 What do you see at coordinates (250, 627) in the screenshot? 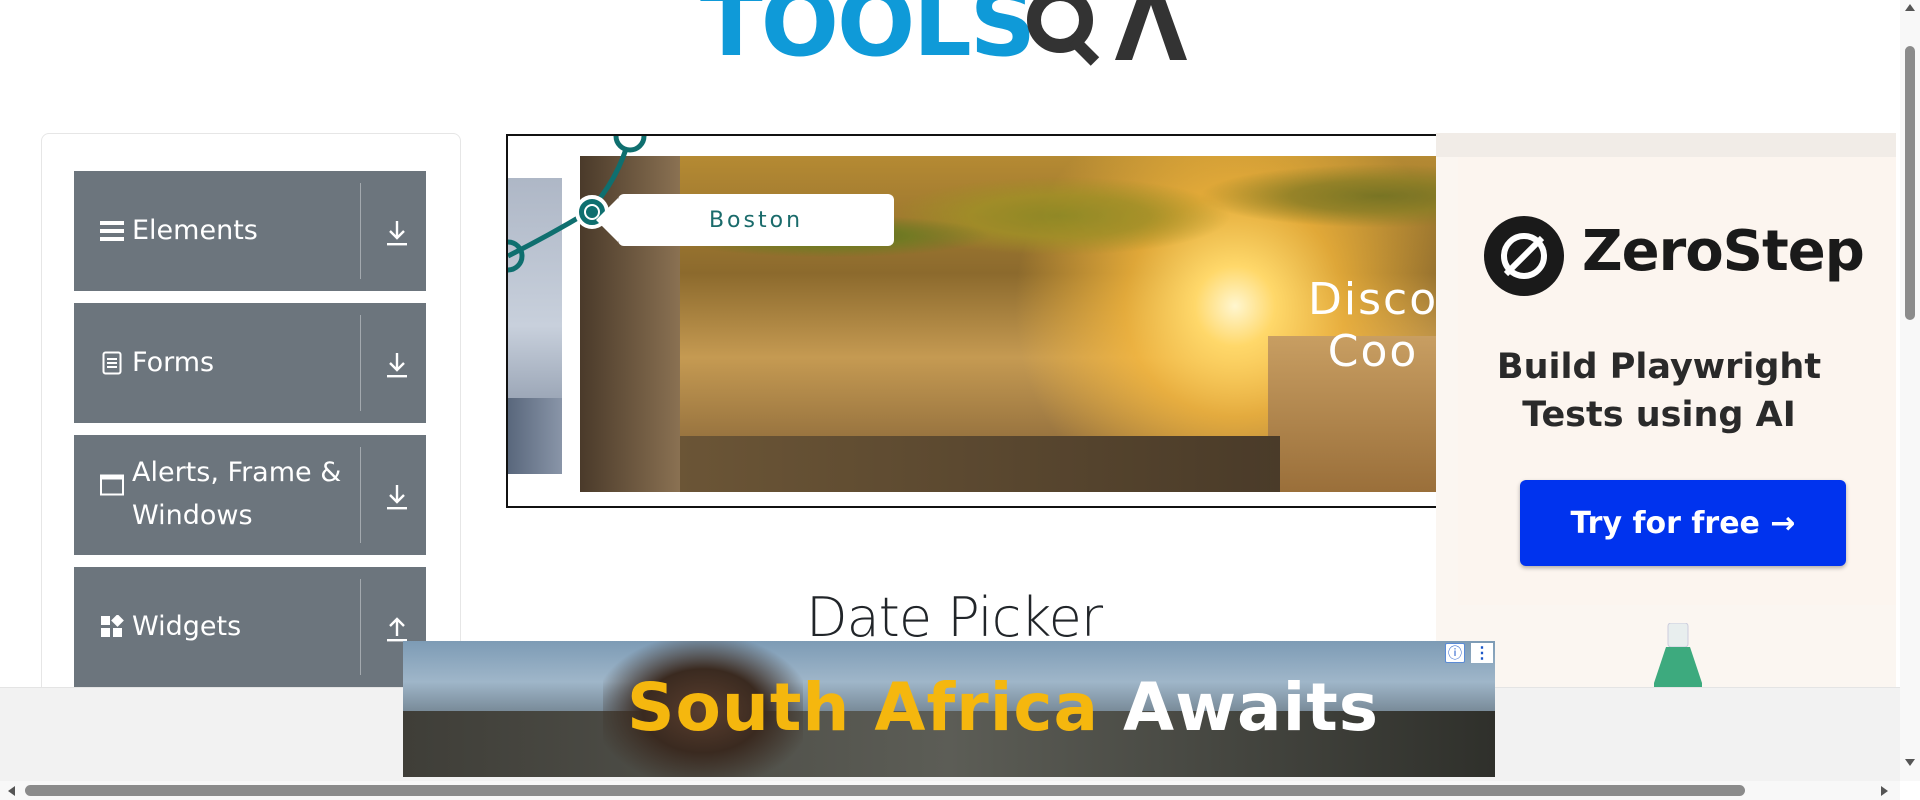
I see `sidebar-group-widgets: Widgets` at bounding box center [250, 627].